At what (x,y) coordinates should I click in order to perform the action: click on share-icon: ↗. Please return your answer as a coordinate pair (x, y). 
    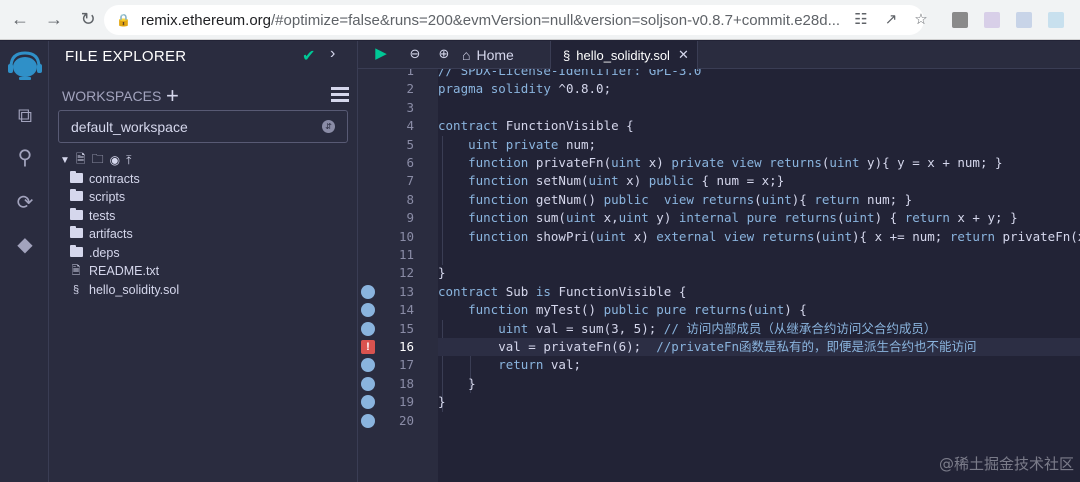
    Looking at the image, I should click on (891, 20).